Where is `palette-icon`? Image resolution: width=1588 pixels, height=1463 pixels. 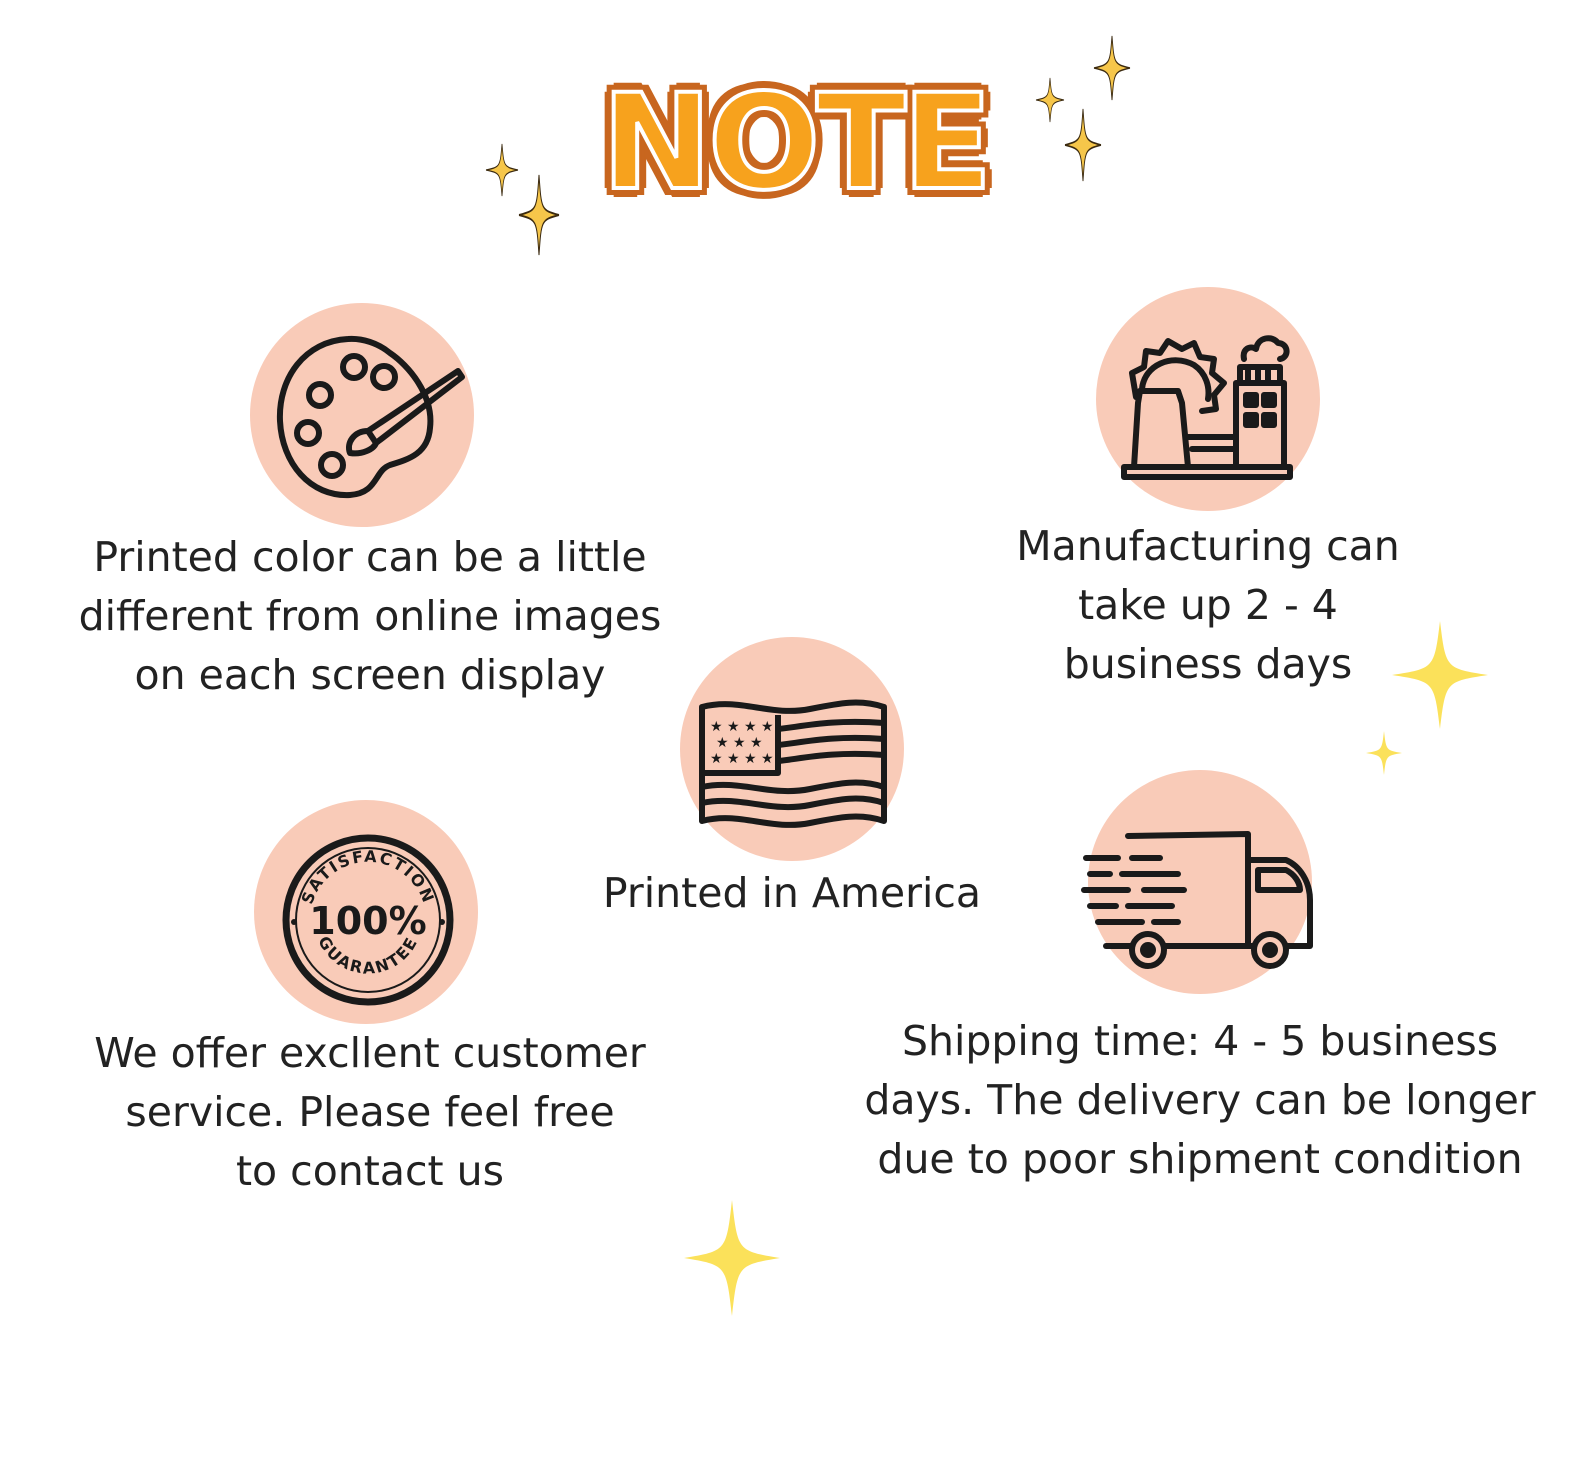
palette-icon is located at coordinates (370, 417).